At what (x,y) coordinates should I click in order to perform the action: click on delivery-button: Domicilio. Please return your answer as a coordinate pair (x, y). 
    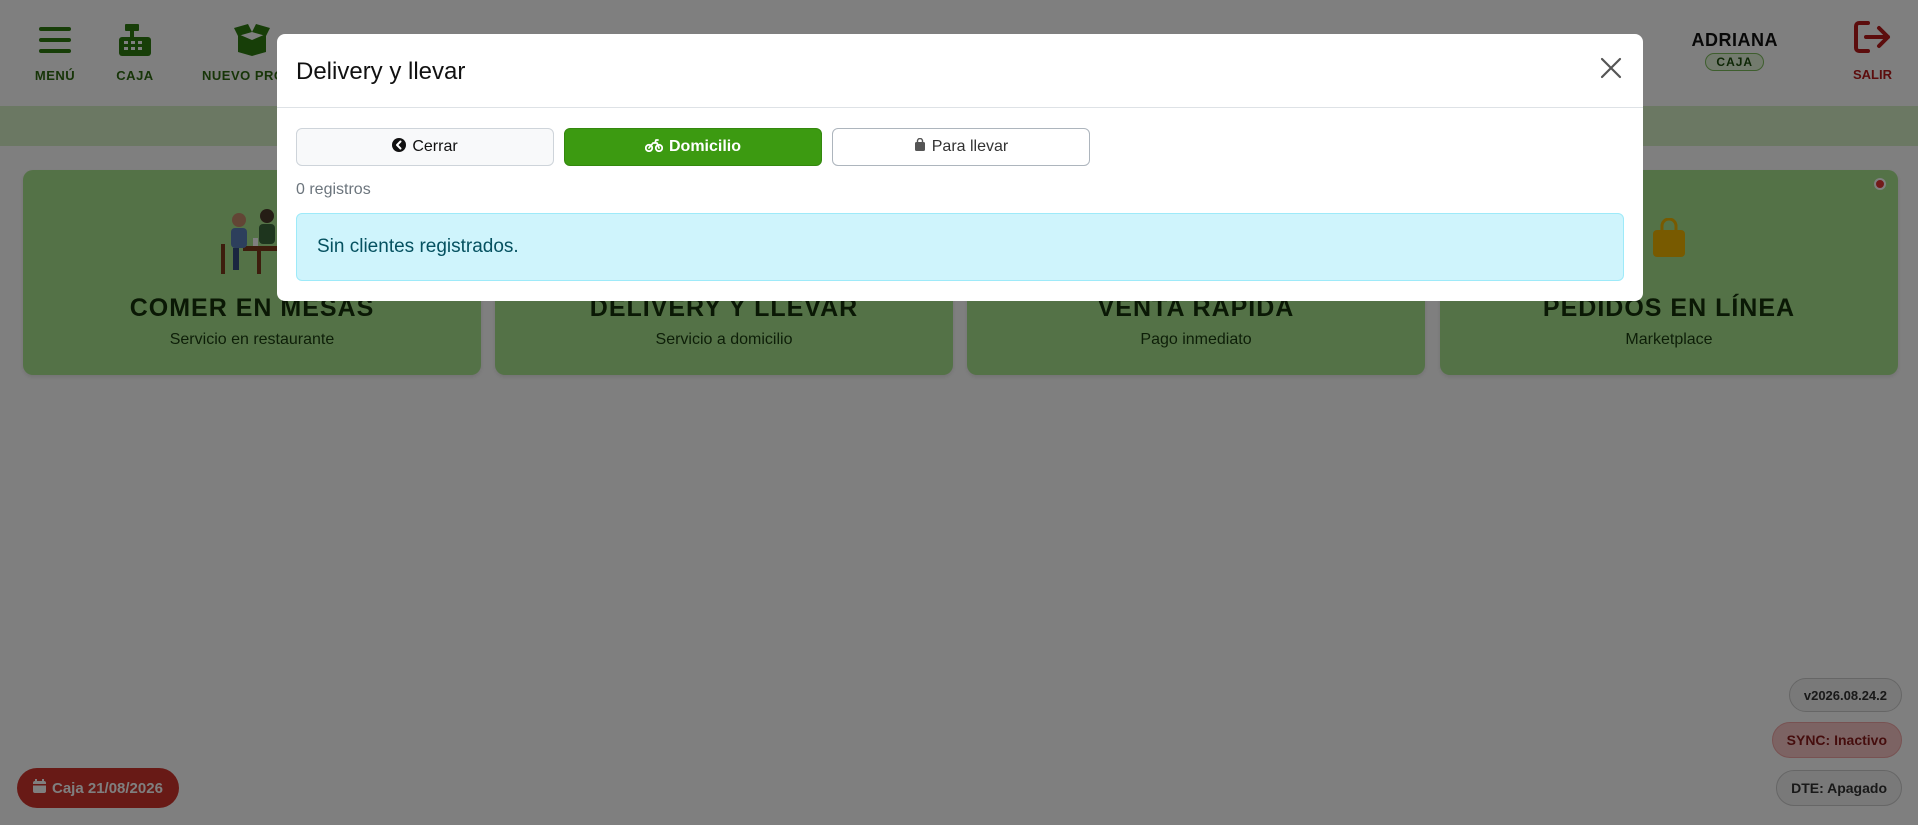
    Looking at the image, I should click on (693, 147).